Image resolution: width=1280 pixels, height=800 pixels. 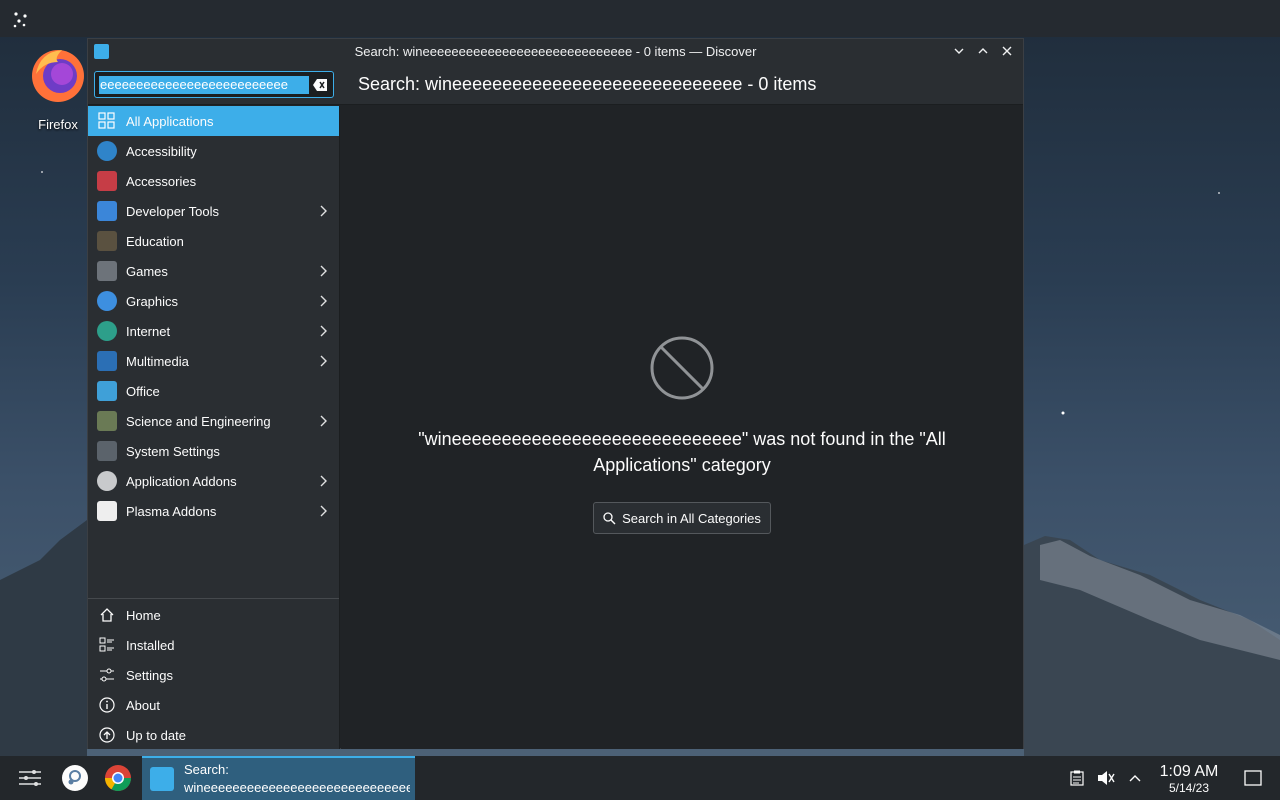 What do you see at coordinates (107, 241) in the screenshot?
I see `chalkboard-icon` at bounding box center [107, 241].